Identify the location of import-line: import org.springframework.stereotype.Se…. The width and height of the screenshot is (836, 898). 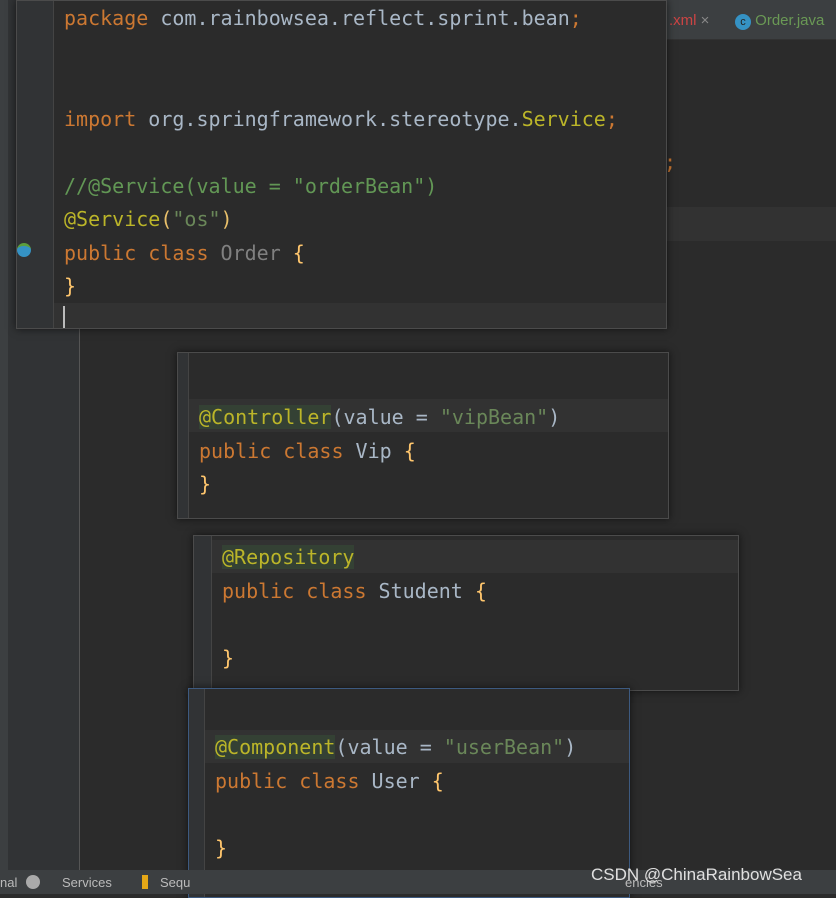
(341, 119).